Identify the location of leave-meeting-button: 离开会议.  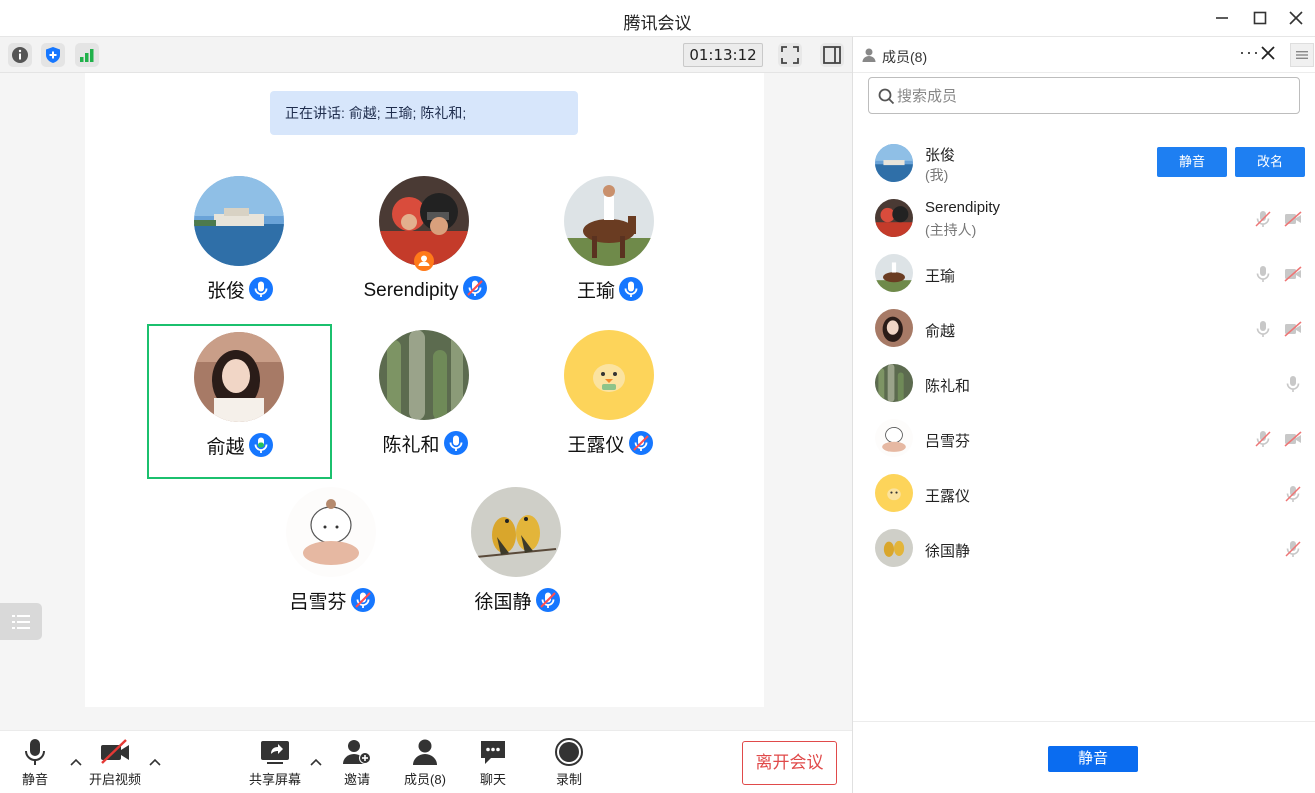
(789, 763).